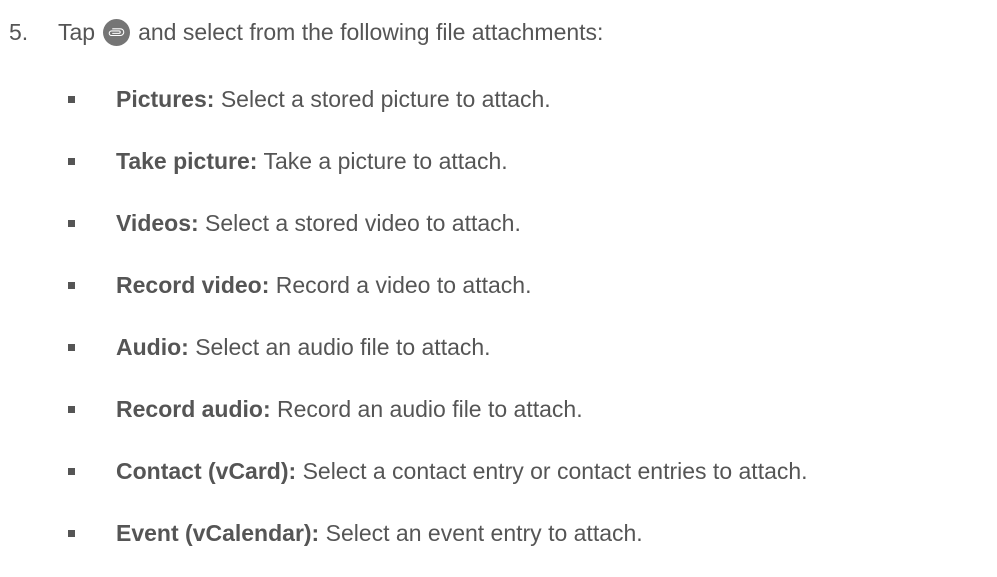 This screenshot has width=997, height=577. What do you see at coordinates (343, 347) in the screenshot?
I see `option-description: Select an audio file to attach.` at bounding box center [343, 347].